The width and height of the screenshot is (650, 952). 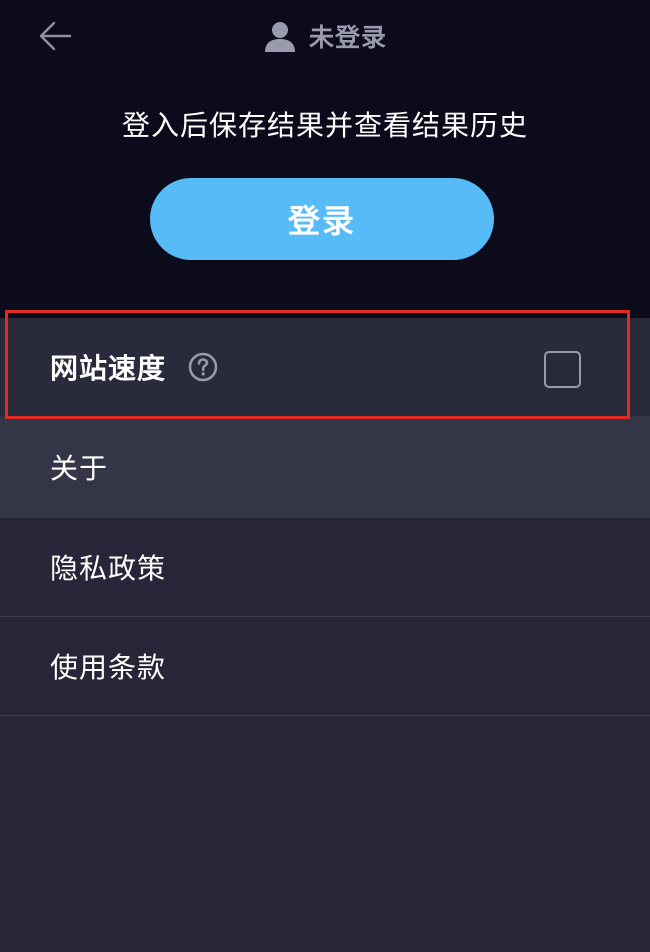 What do you see at coordinates (325, 666) in the screenshot?
I see `menu-item-terms-of-use: 使用条款` at bounding box center [325, 666].